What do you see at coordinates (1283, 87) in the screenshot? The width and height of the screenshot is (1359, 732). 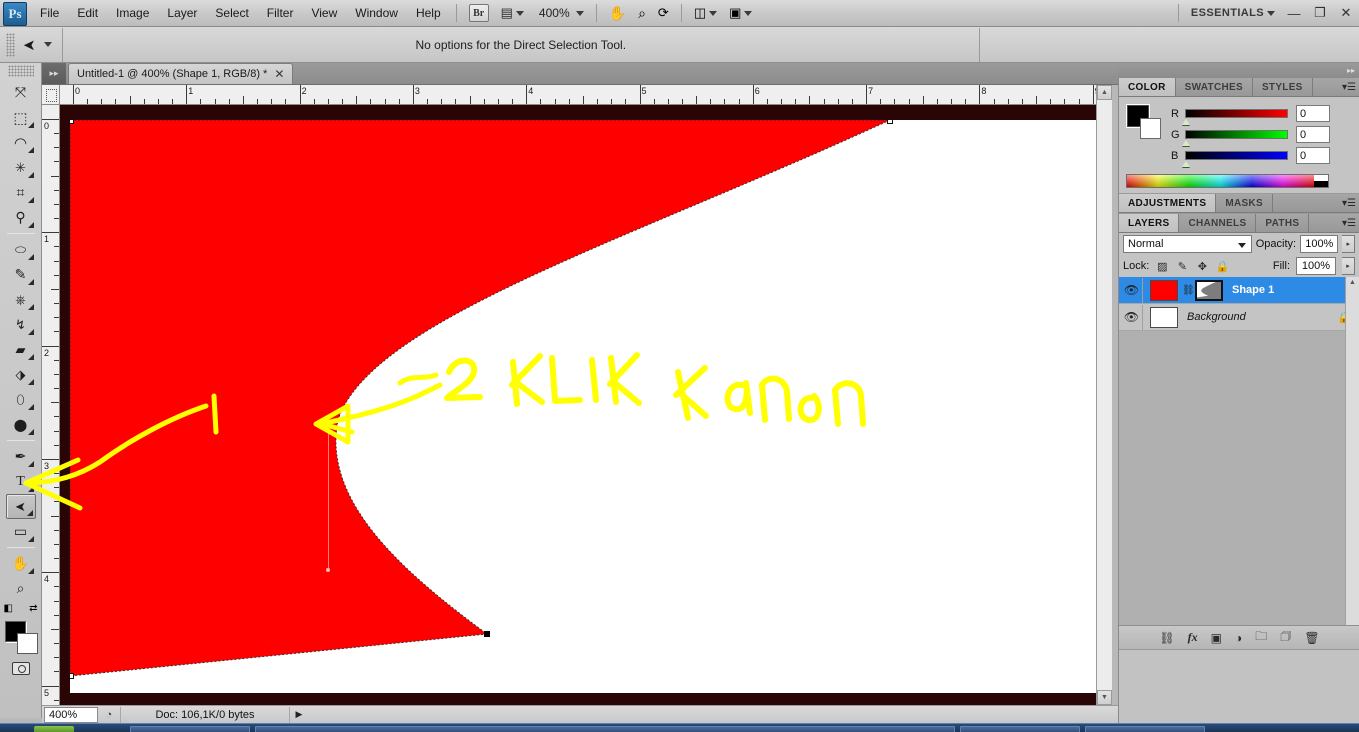 I see `tab-styles: STYLES` at bounding box center [1283, 87].